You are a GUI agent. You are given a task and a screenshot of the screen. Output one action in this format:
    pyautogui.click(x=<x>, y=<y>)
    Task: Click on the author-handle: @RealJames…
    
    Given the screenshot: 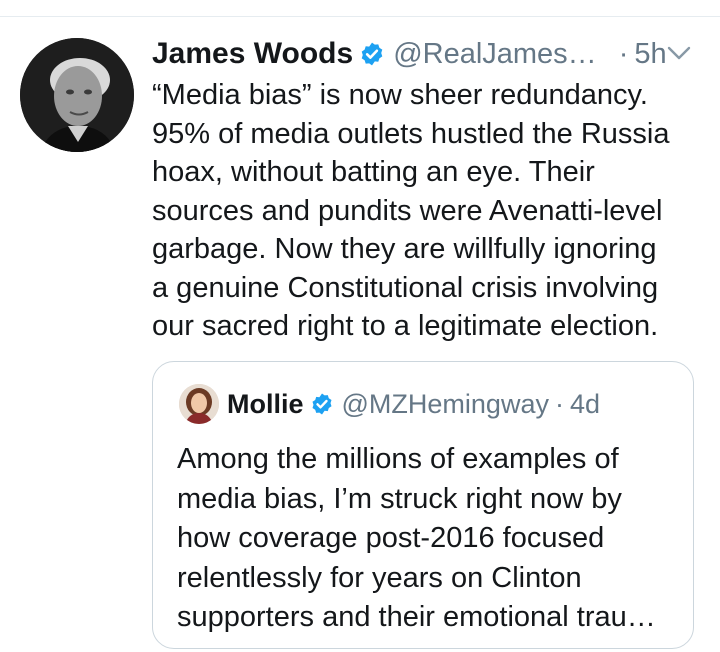 What is the action you would take?
    pyautogui.click(x=495, y=54)
    